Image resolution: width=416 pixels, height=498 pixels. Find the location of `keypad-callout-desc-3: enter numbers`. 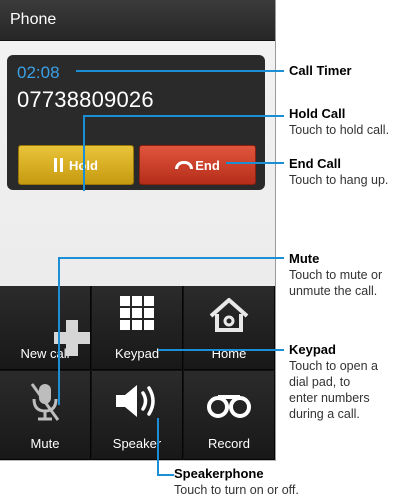

keypad-callout-desc-3: enter numbers is located at coordinates (329, 398).